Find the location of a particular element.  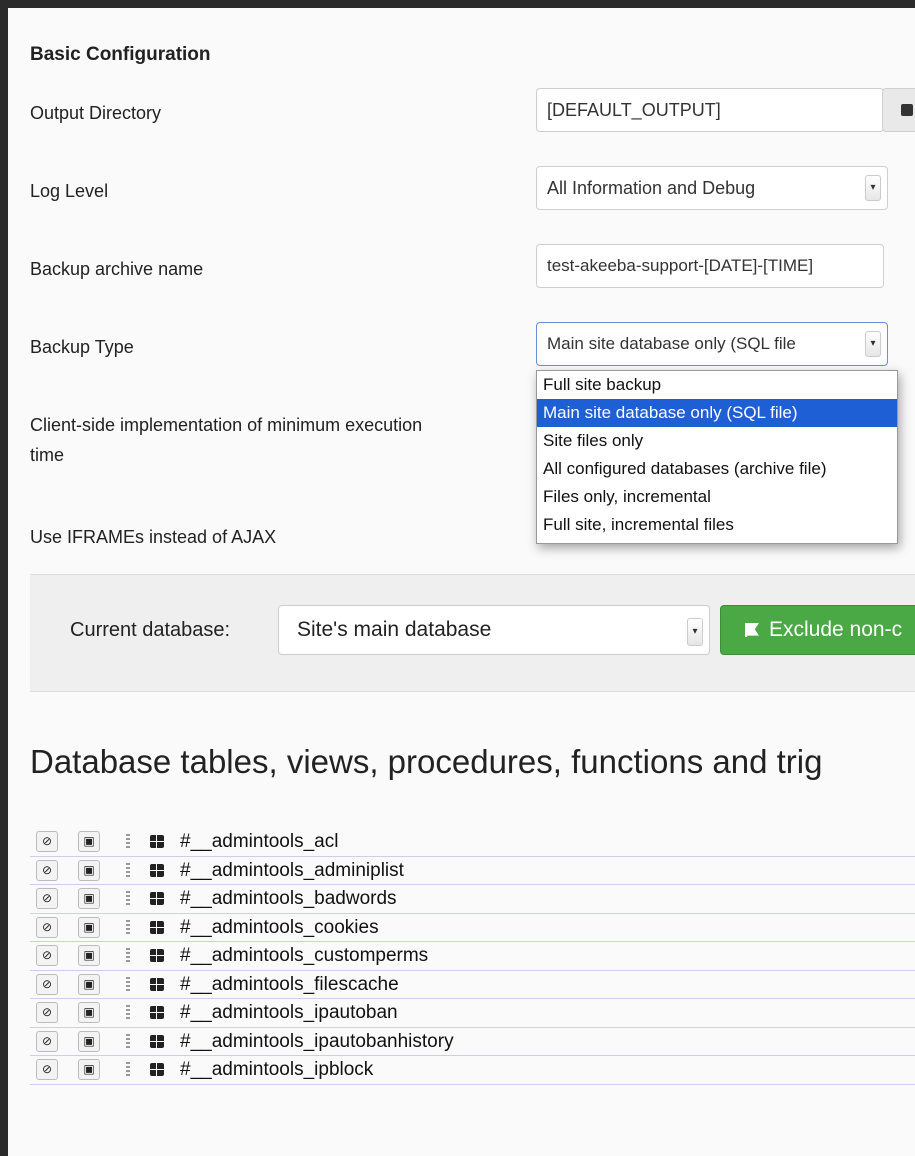

table-name: #__admintools_ipautoban is located at coordinates (289, 1012).